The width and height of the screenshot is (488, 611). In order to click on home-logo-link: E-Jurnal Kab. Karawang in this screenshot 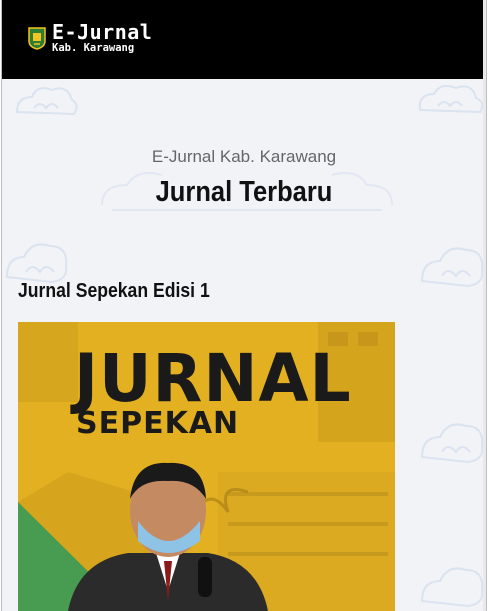, I will do `click(90, 38)`.